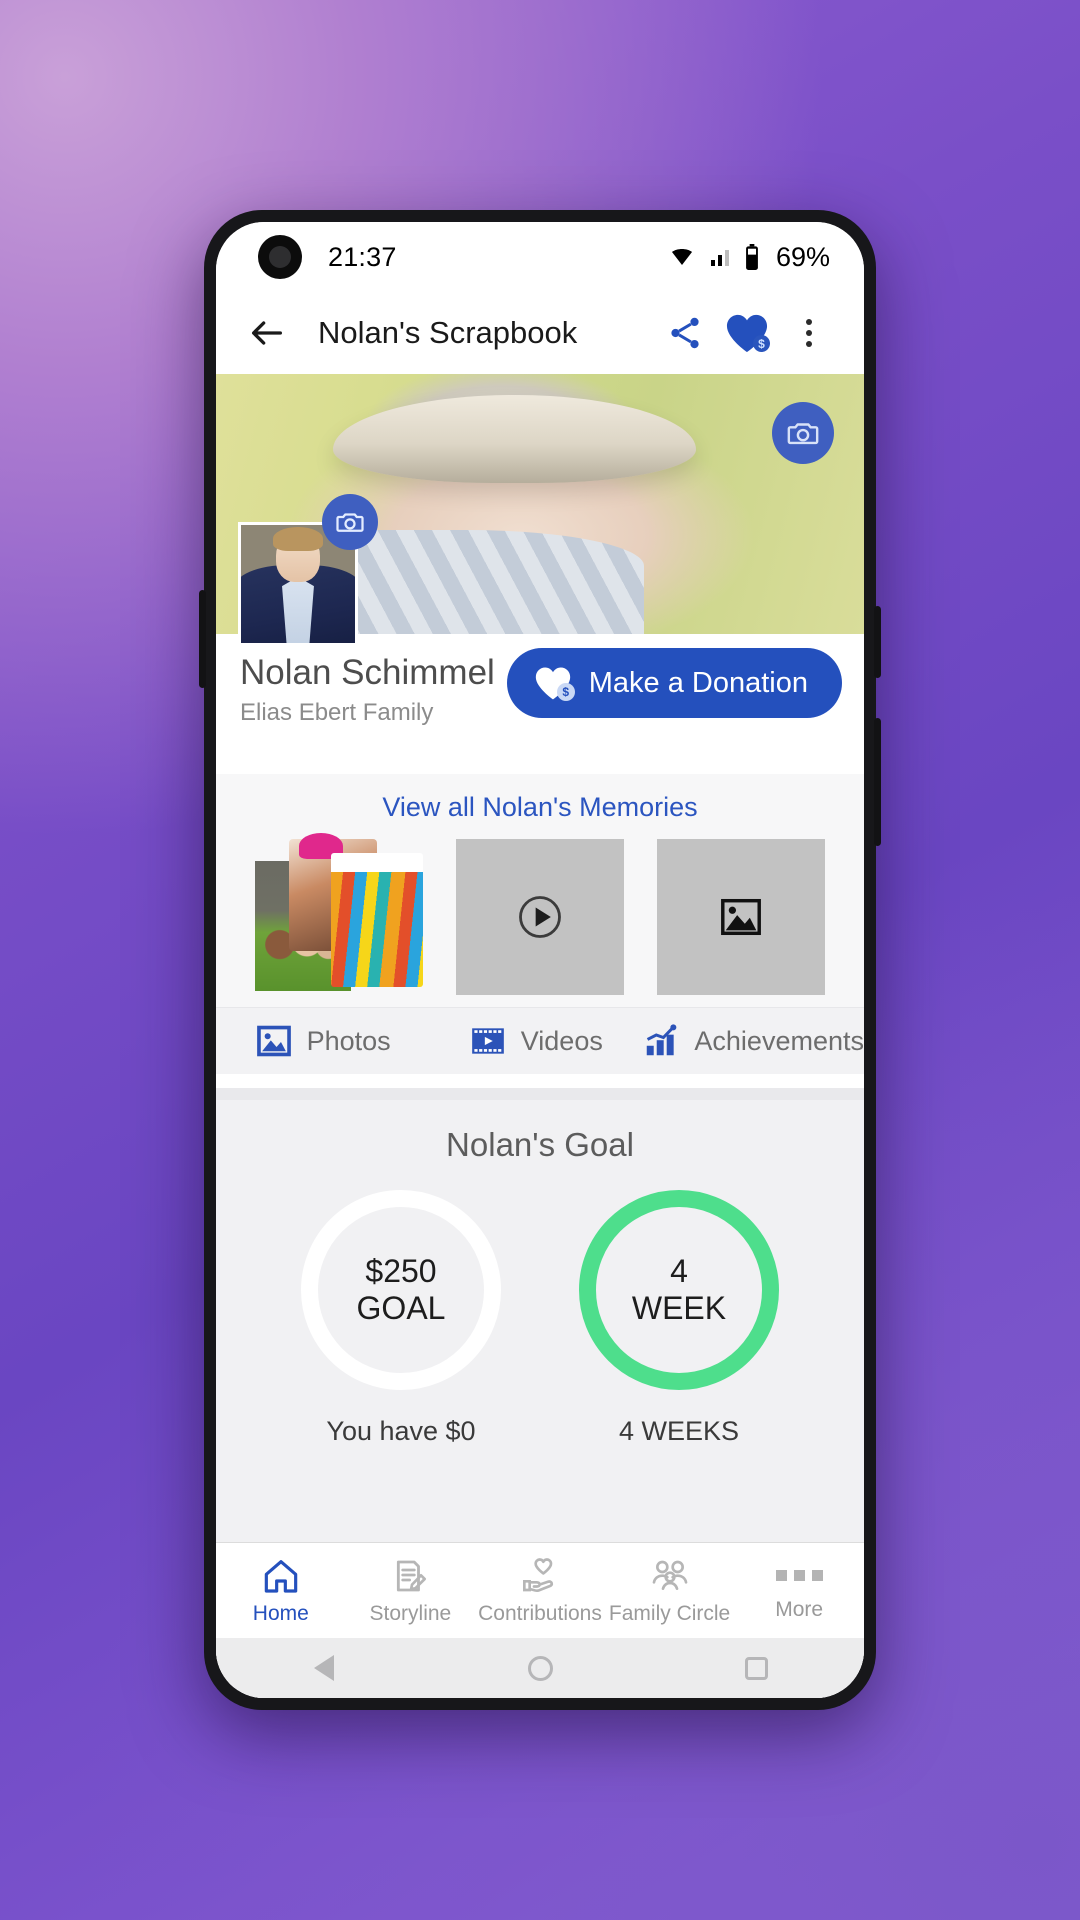  Describe the element at coordinates (670, 1591) in the screenshot. I see `nav-item-family-circle: Family Circle` at that location.